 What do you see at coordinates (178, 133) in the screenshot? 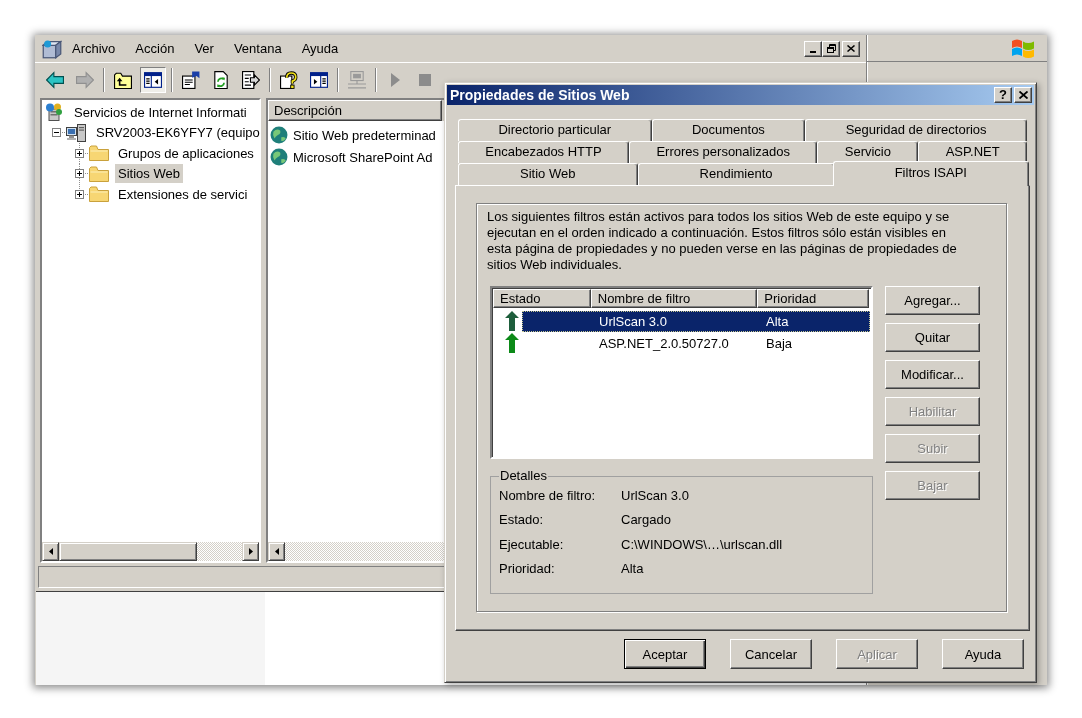
I see `tree-item: SRV2003-EK6YFY7 (equipo` at bounding box center [178, 133].